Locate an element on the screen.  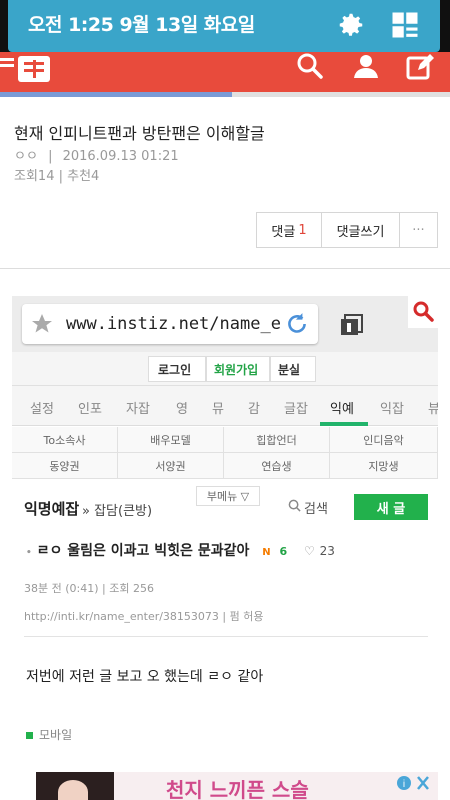
app-header is located at coordinates (225, 72).